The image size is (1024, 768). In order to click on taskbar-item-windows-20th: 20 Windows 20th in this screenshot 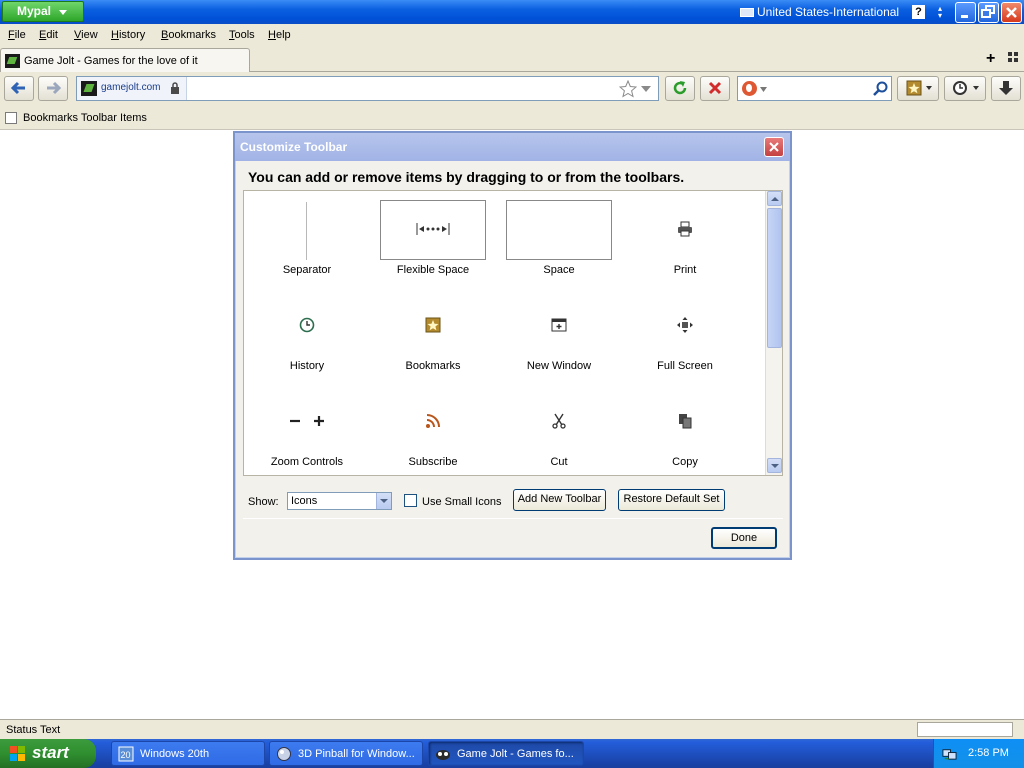, I will do `click(188, 753)`.